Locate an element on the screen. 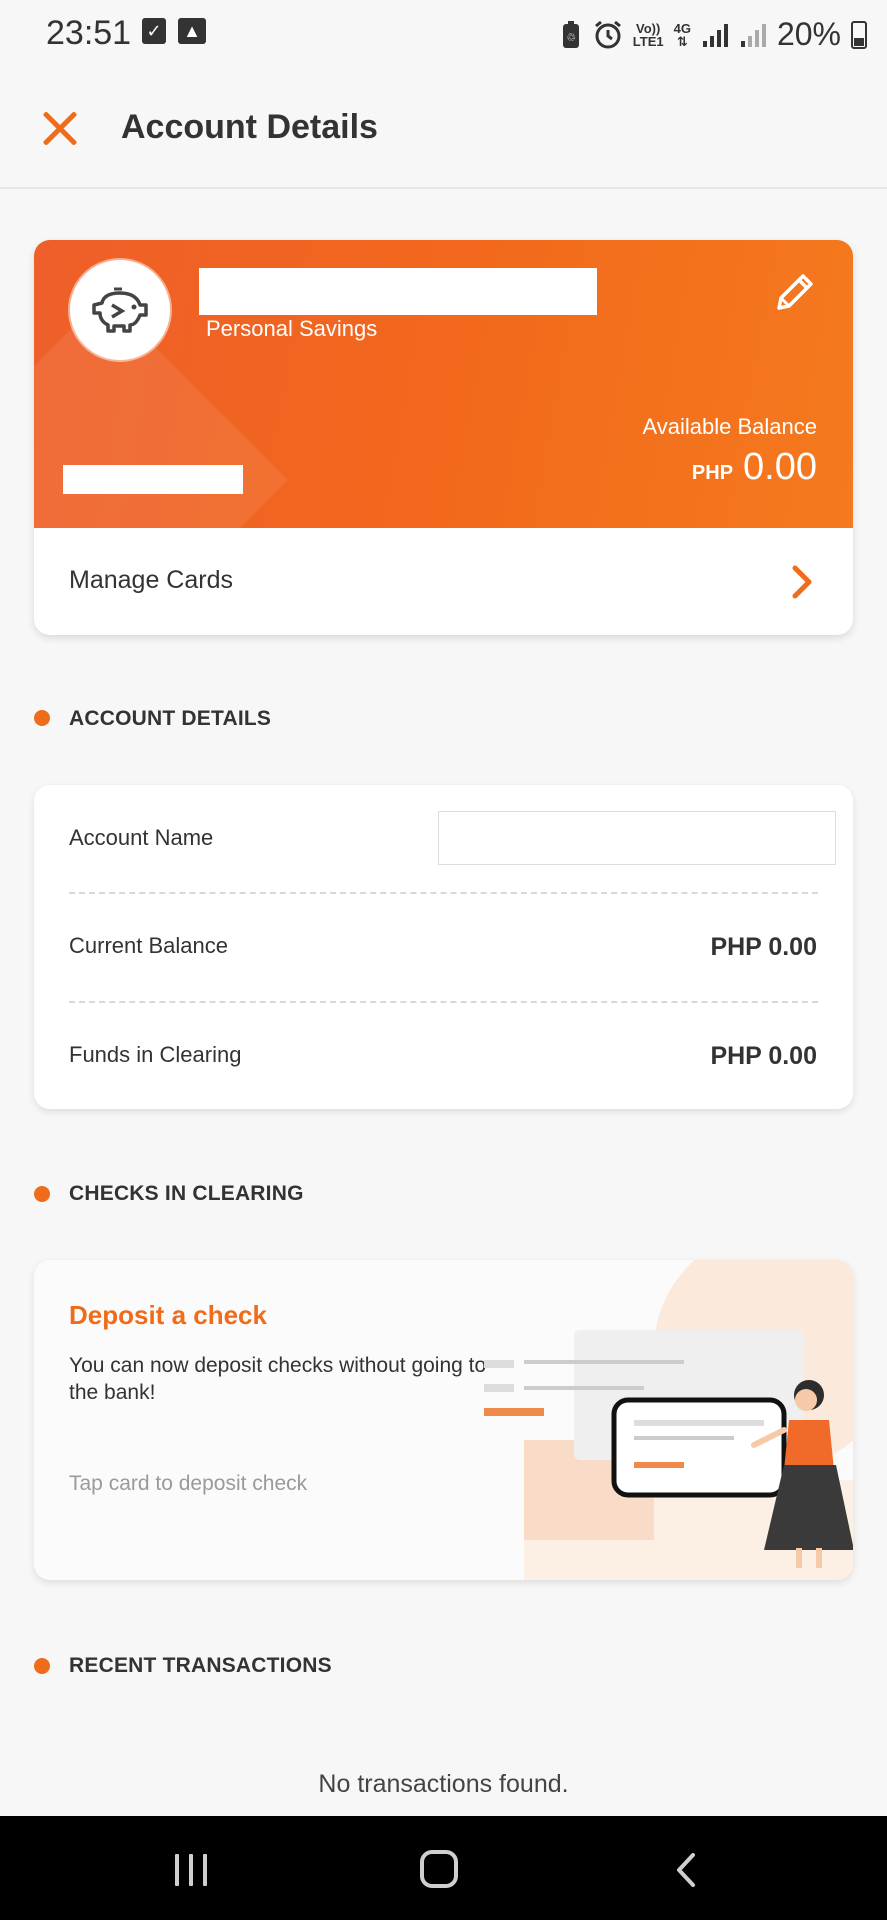 The width and height of the screenshot is (887, 1920). status-indicators: ♲ Vo)) LTE1 4G ⇅ 20% is located at coordinates (713, 34).